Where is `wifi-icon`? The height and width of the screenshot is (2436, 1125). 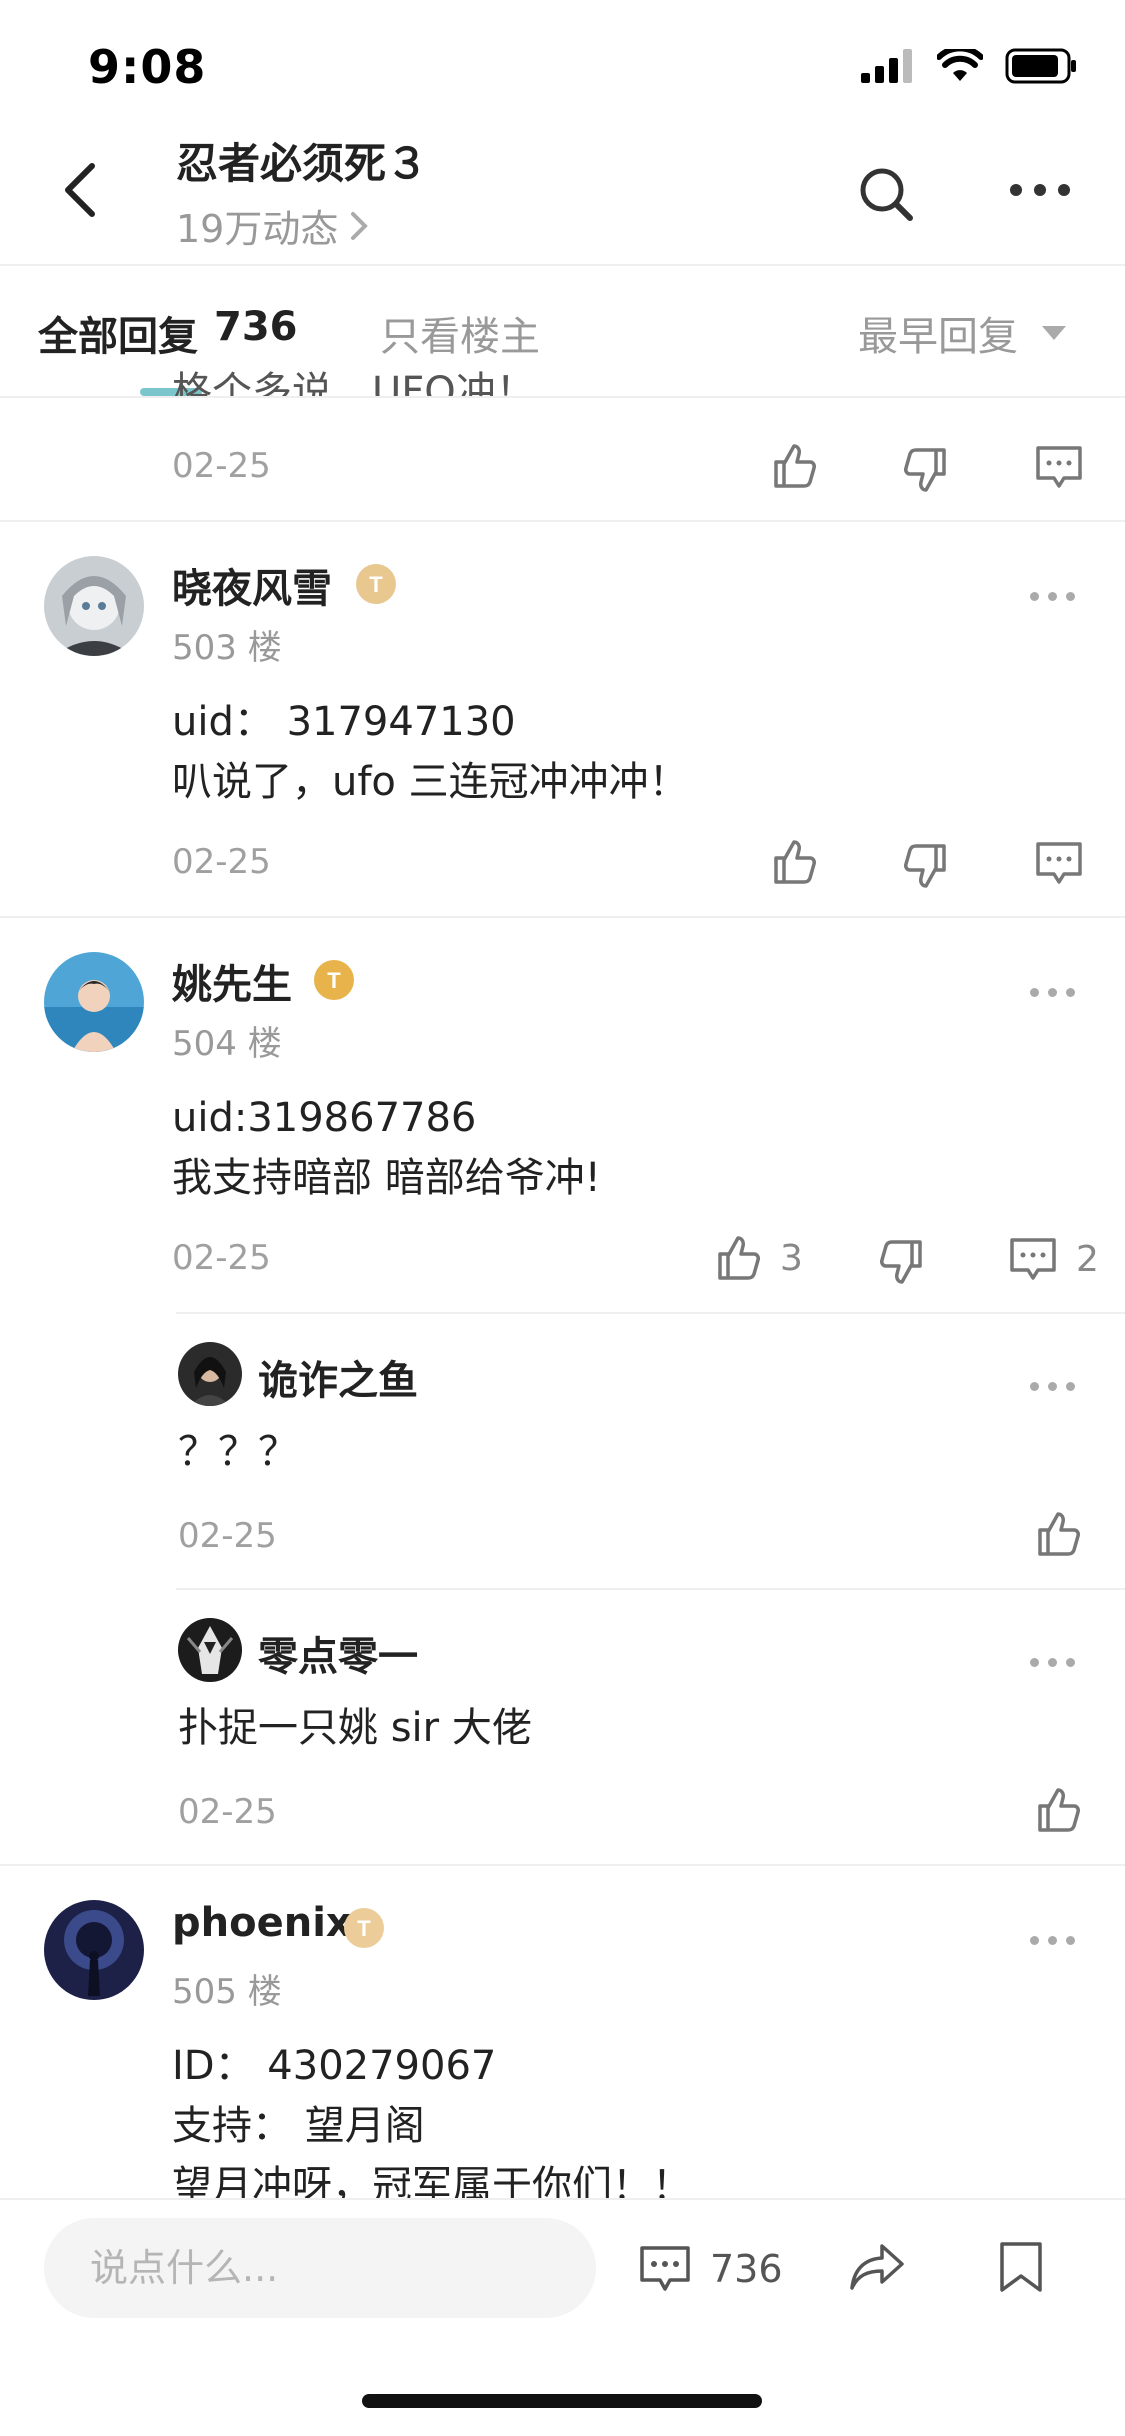 wifi-icon is located at coordinates (960, 65).